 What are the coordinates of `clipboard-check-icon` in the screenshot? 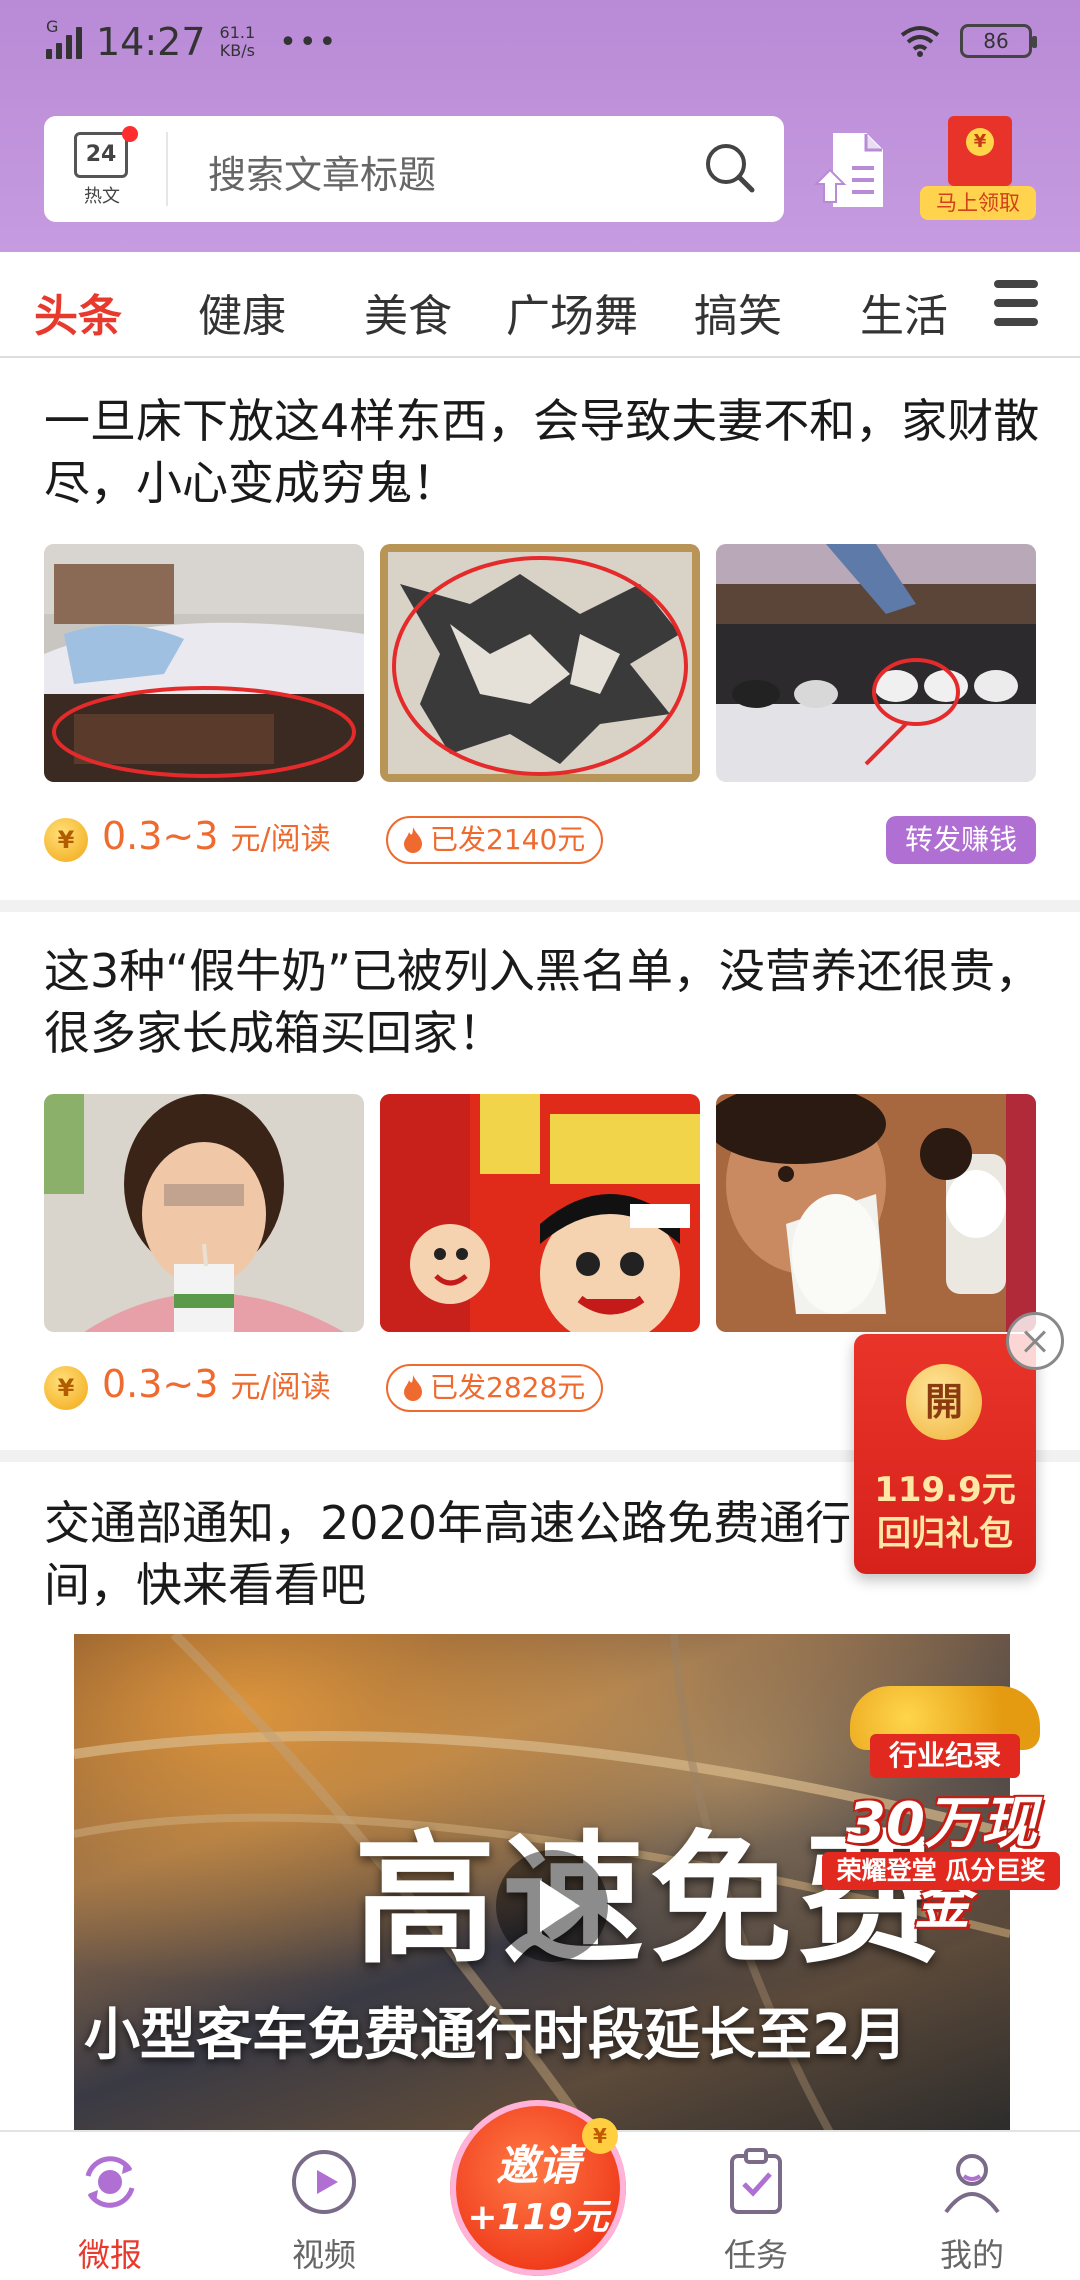 It's located at (756, 2181).